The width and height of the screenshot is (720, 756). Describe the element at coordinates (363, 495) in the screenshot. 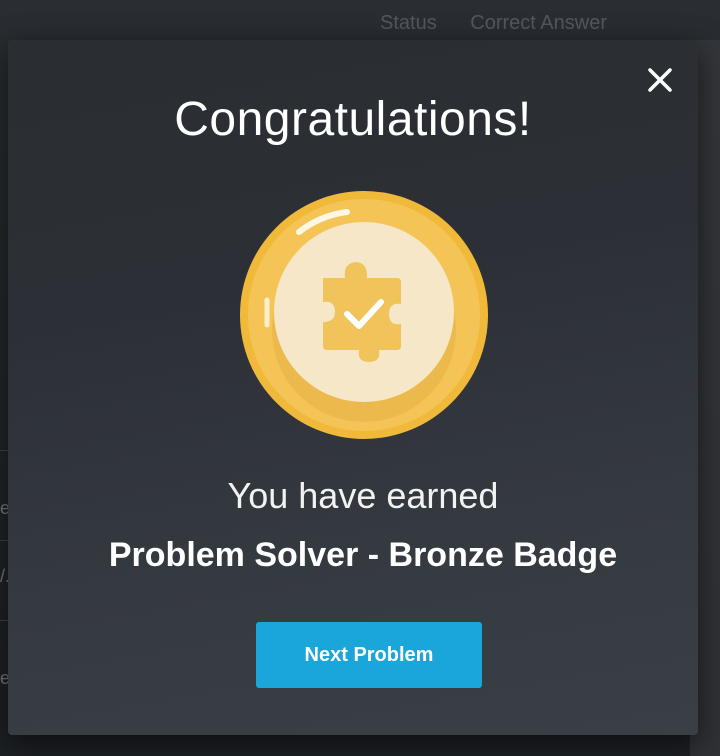

I see `earned-text: You have earned` at that location.